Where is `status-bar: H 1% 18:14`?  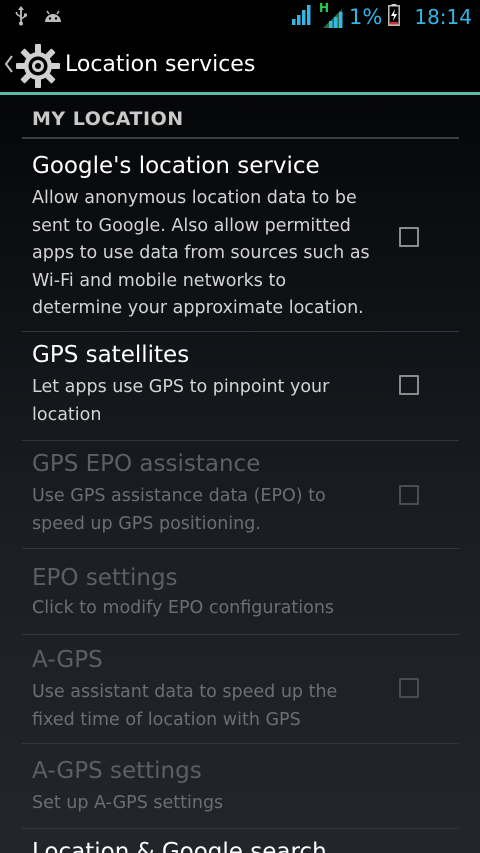 status-bar: H 1% 18:14 is located at coordinates (240, 16).